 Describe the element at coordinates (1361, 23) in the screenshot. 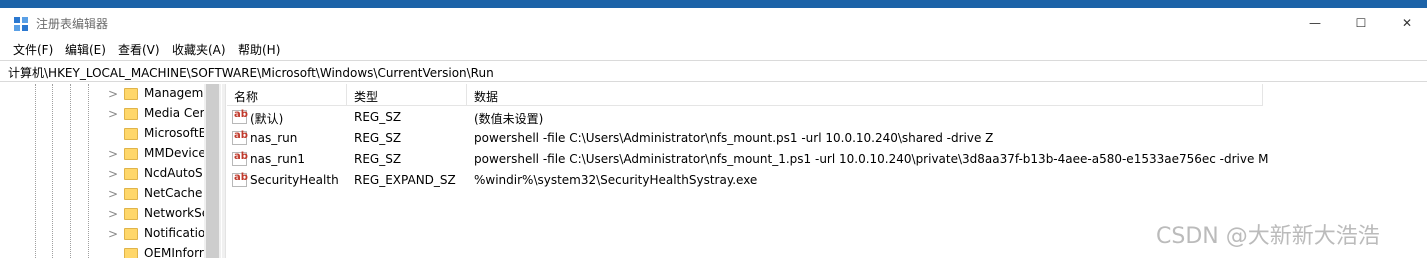

I see `maximize-button: ☐` at that location.